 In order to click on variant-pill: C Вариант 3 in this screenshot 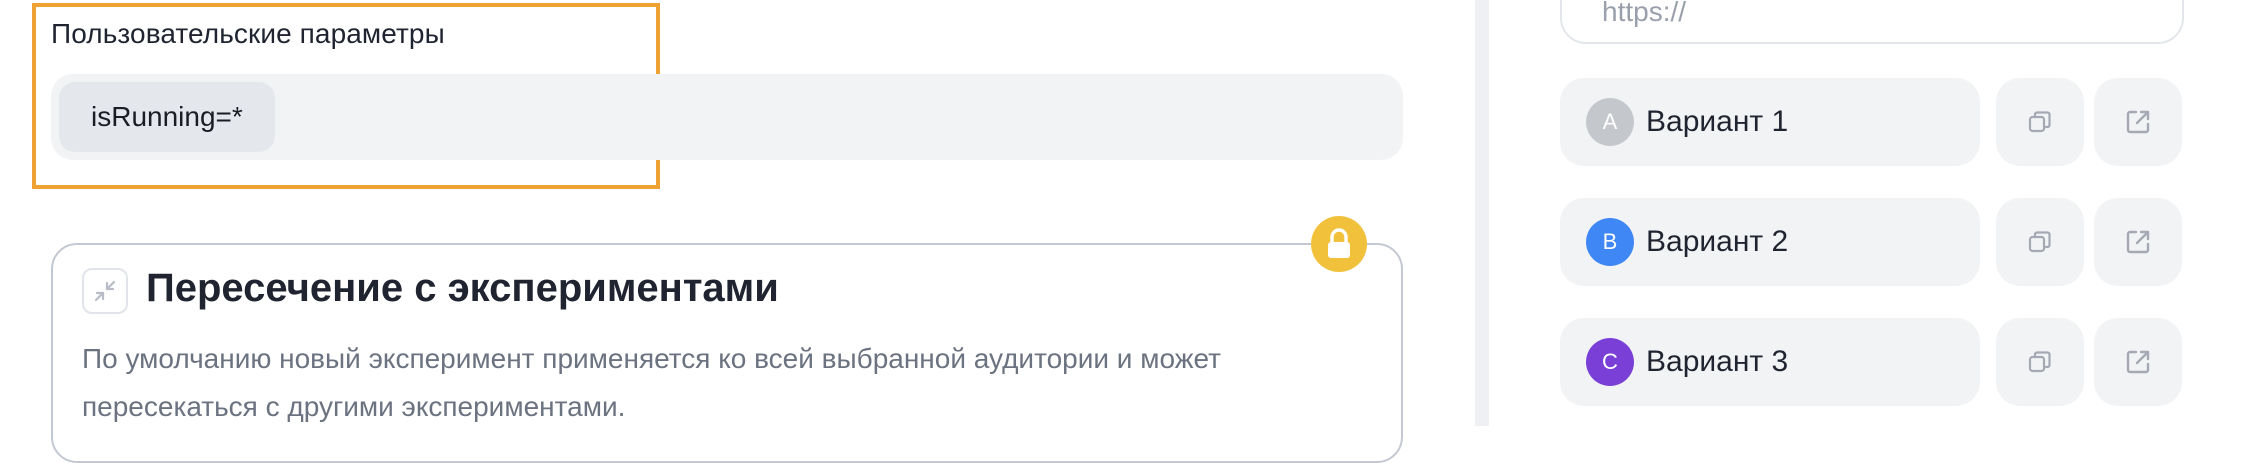, I will do `click(1770, 362)`.